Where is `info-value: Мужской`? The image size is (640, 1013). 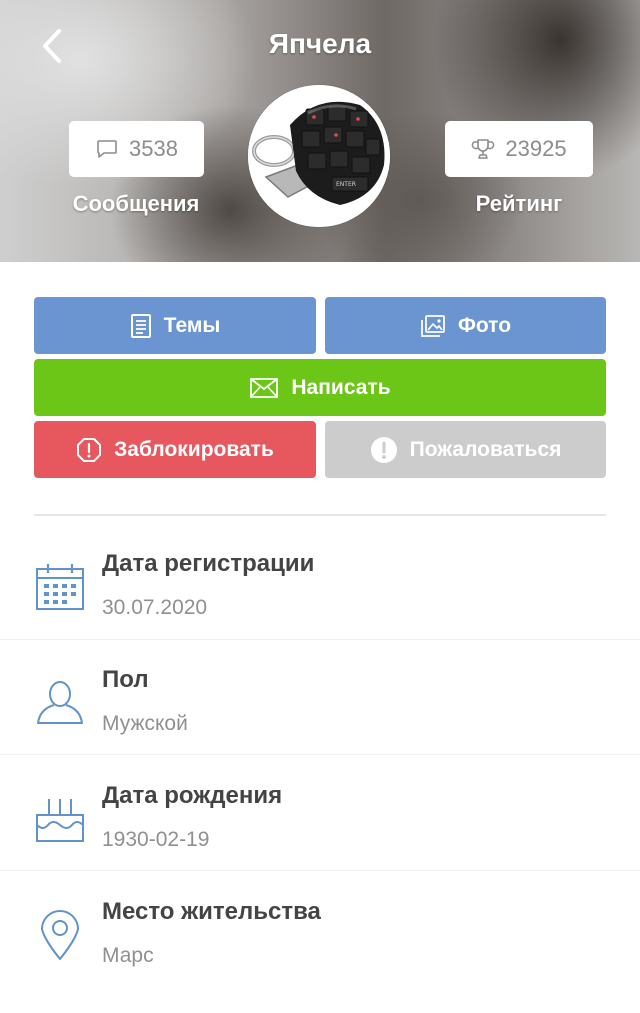 info-value: Мужской is located at coordinates (145, 723).